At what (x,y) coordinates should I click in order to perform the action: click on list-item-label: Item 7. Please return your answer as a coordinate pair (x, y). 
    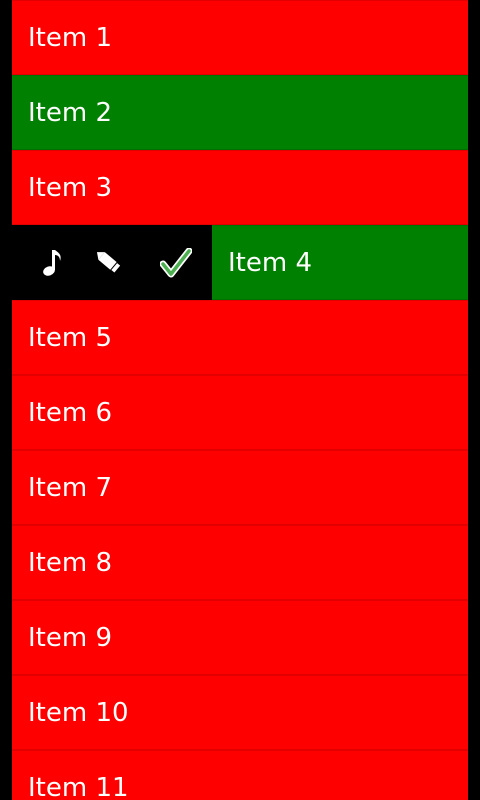
    Looking at the image, I should click on (70, 487).